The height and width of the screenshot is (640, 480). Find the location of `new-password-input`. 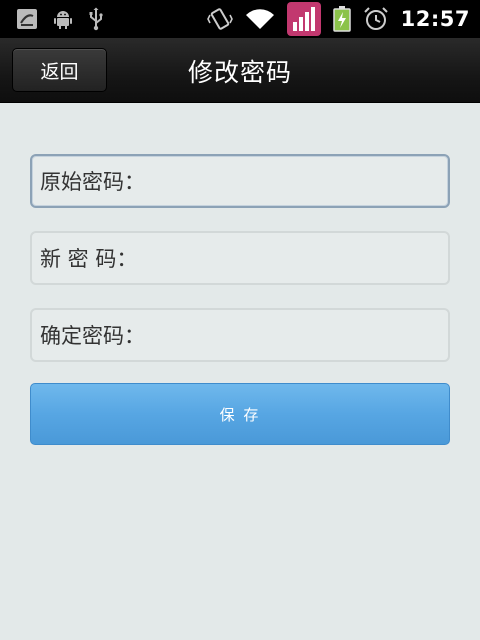

new-password-input is located at coordinates (292, 258).